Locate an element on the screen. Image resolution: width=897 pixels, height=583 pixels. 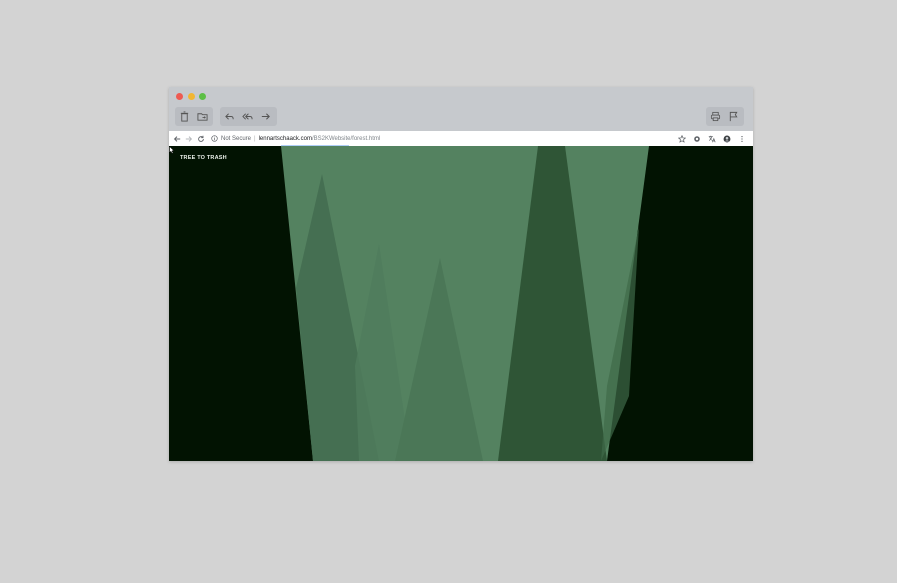
profile-button is located at coordinates (726, 138).